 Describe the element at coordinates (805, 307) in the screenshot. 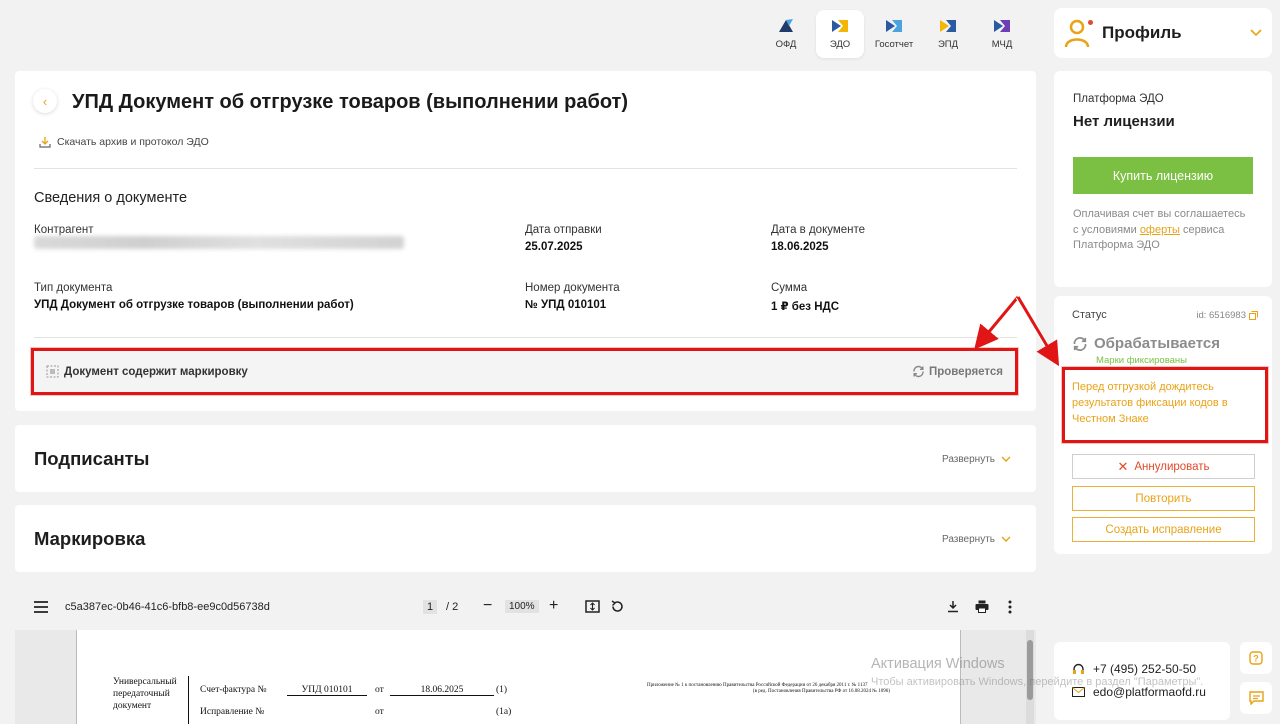

I see `sum-value: 1 ₽ без НДС` at that location.